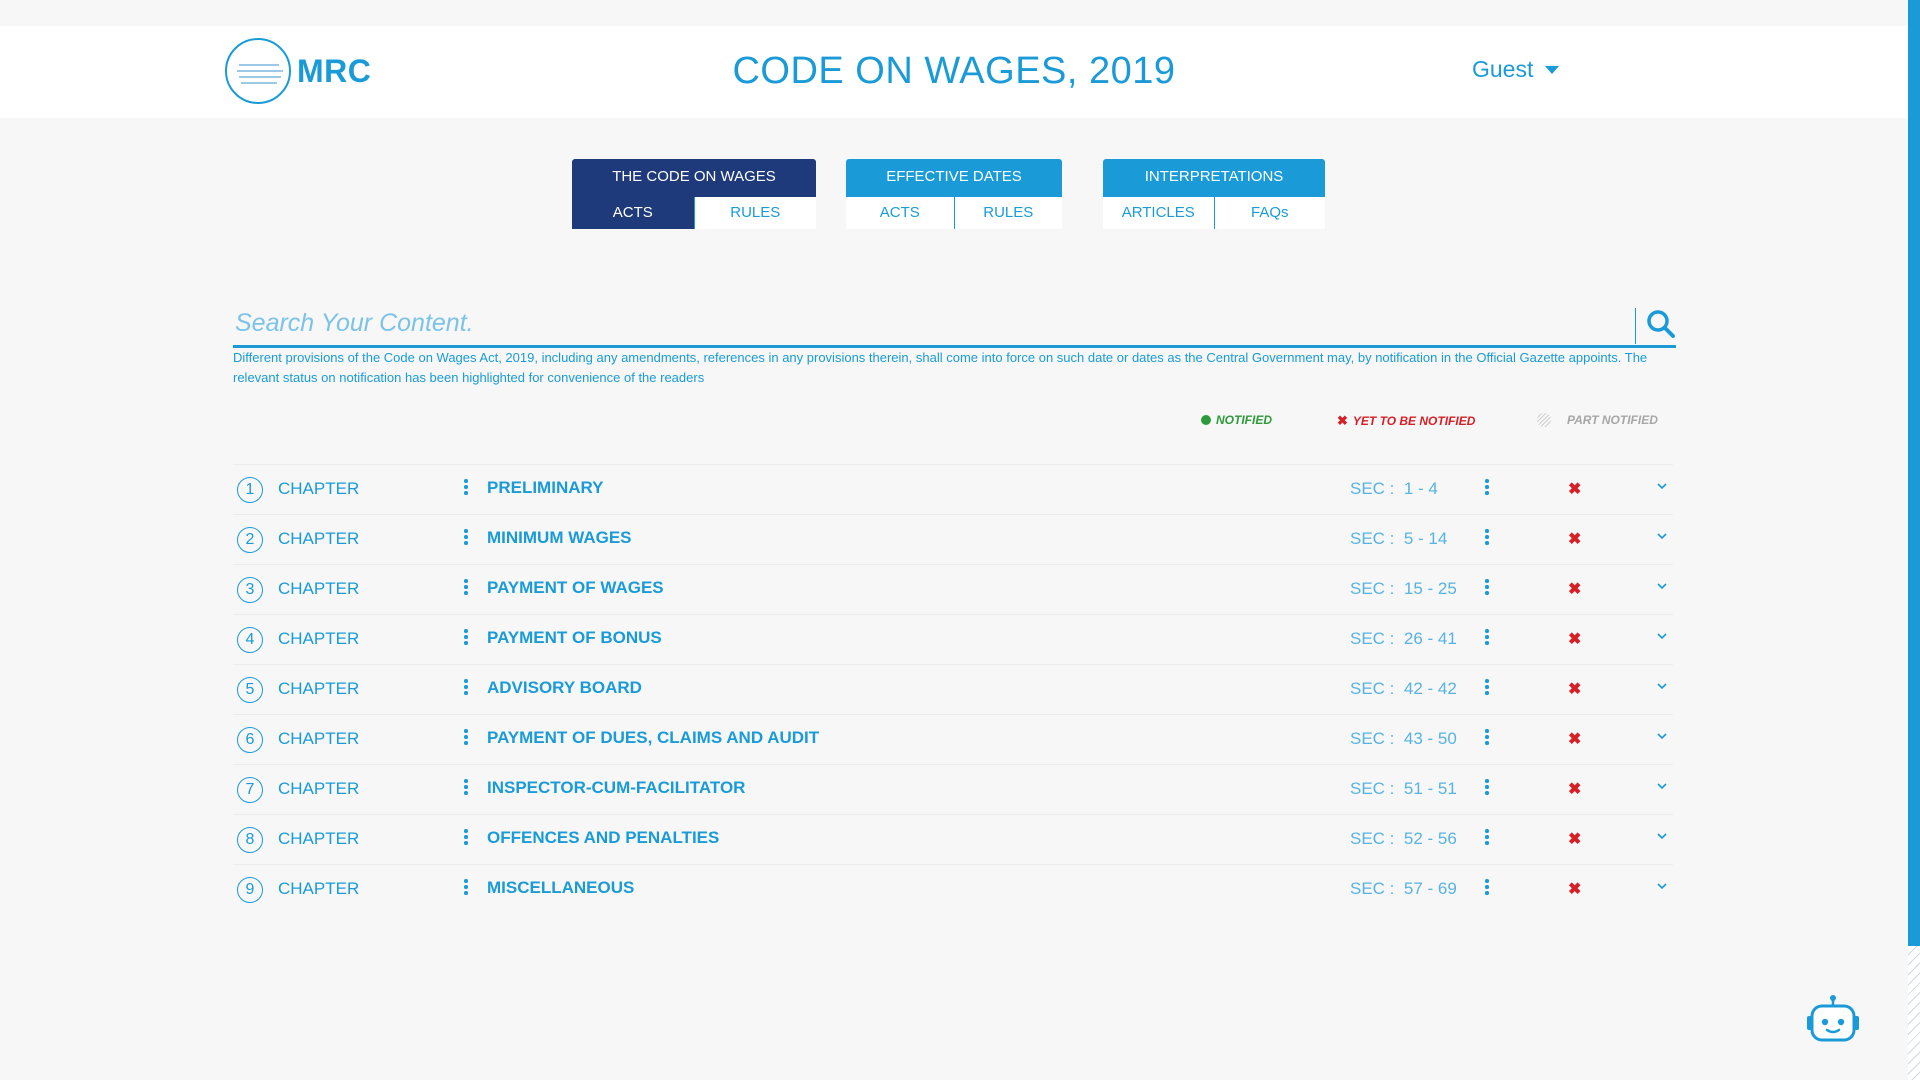 This screenshot has height=1080, width=1920. I want to click on legend-yet-to-be-notified-label: YET TO BE NOTIFIED, so click(1414, 421).